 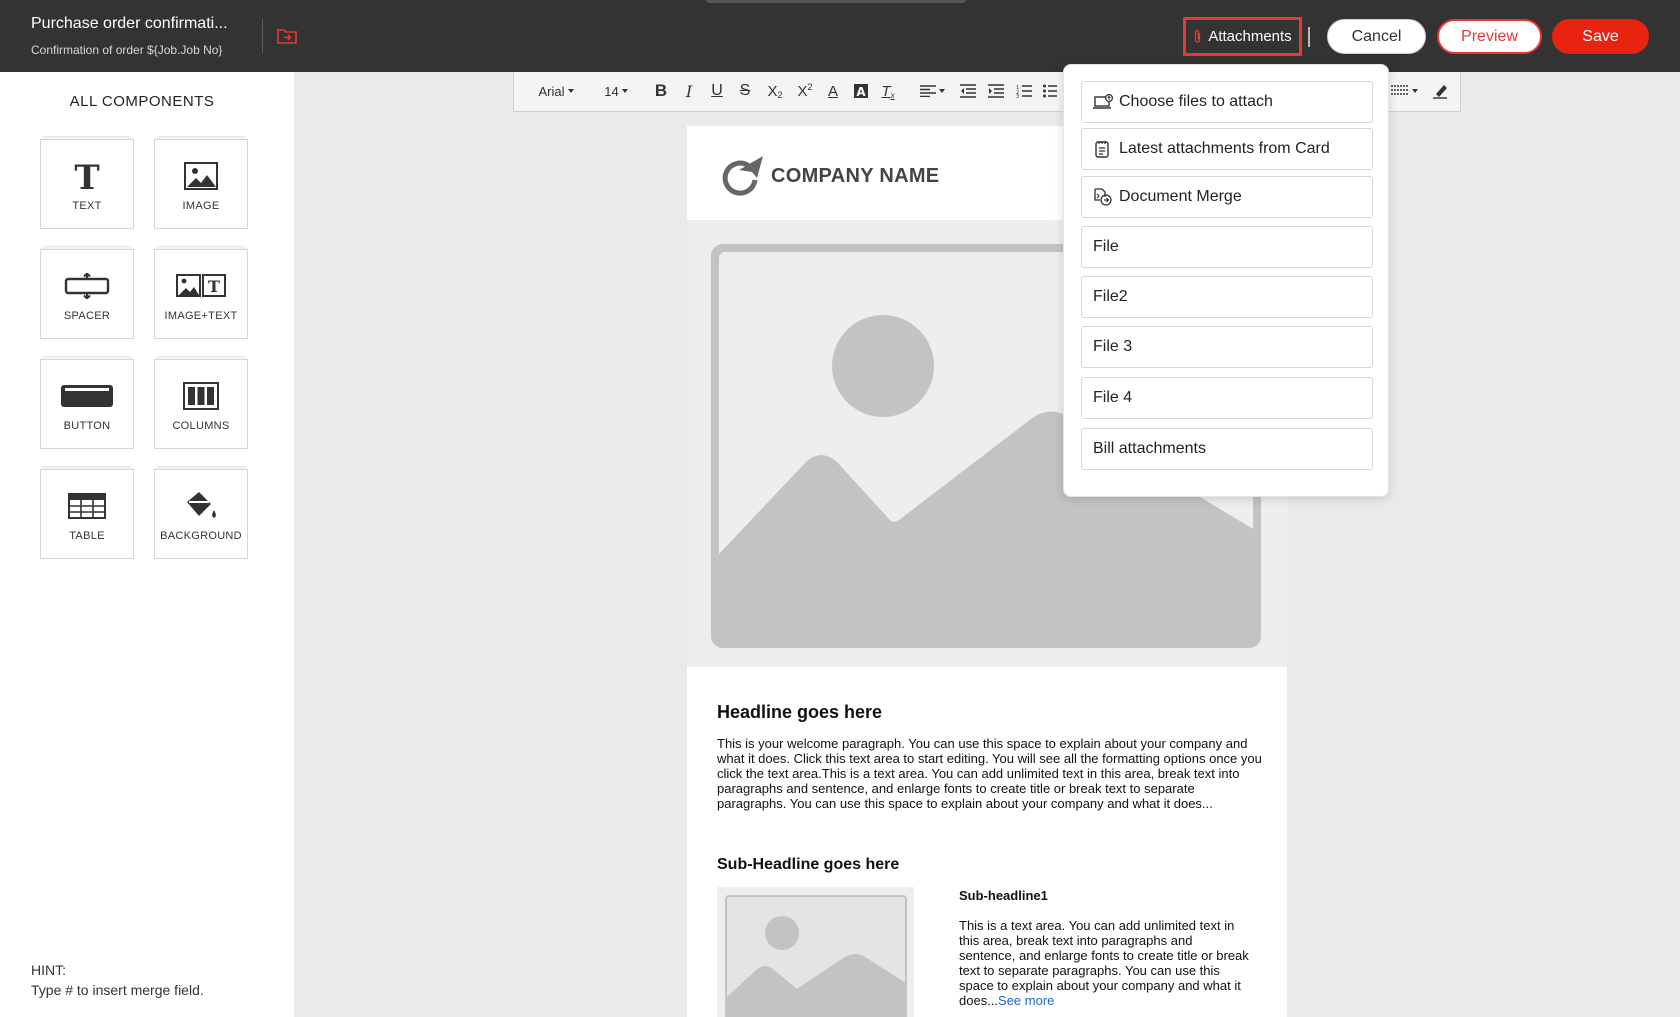 What do you see at coordinates (201, 316) in the screenshot?
I see `component-label: IMAGE+TEXT` at bounding box center [201, 316].